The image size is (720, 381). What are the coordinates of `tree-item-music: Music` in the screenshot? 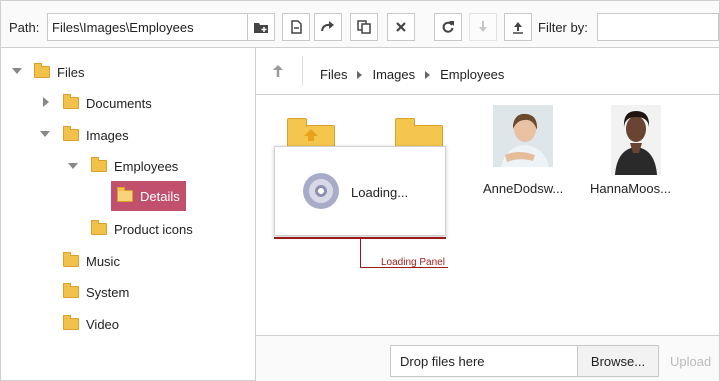 It's located at (91, 261).